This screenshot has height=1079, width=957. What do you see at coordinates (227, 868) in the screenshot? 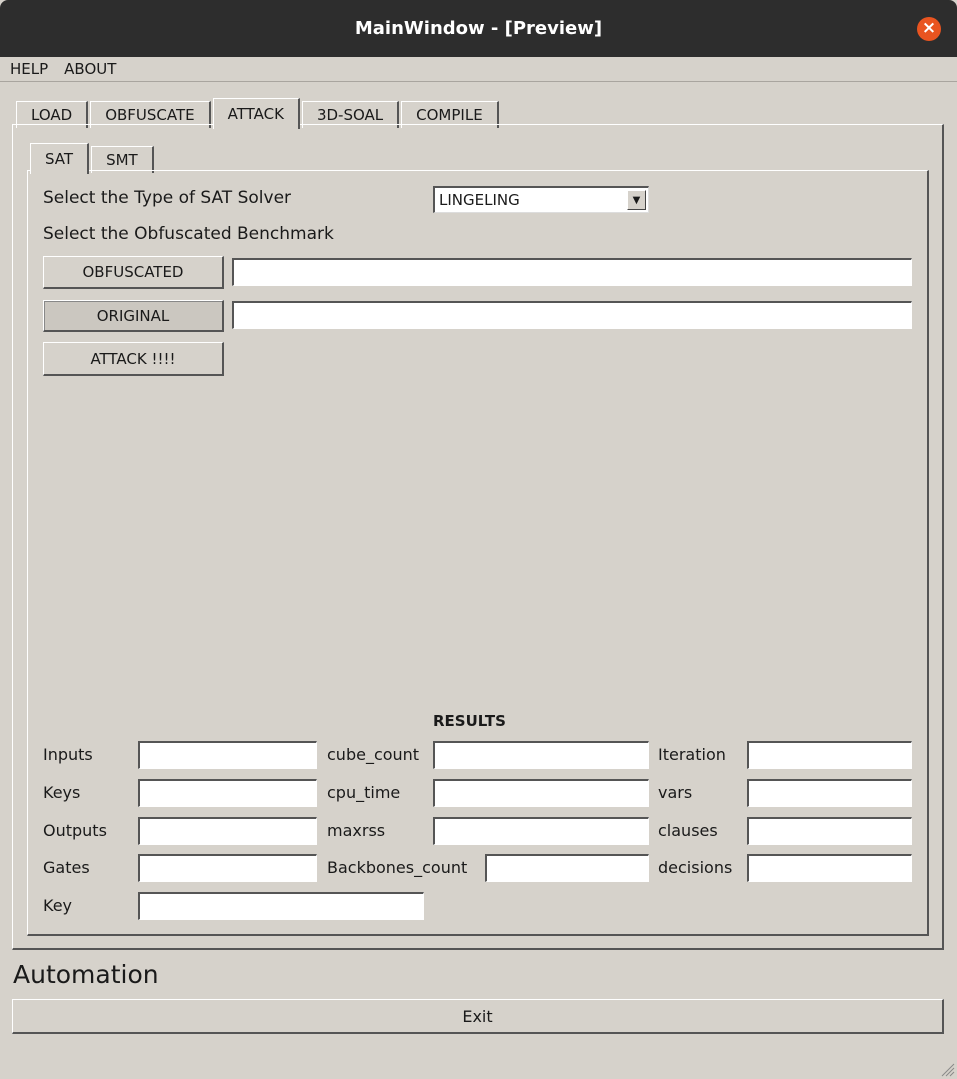
I see `gates-field` at bounding box center [227, 868].